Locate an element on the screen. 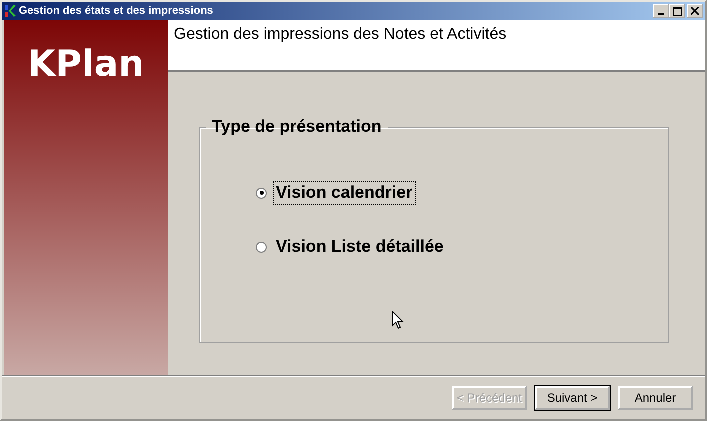 The width and height of the screenshot is (707, 421). close-icon is located at coordinates (695, 11).